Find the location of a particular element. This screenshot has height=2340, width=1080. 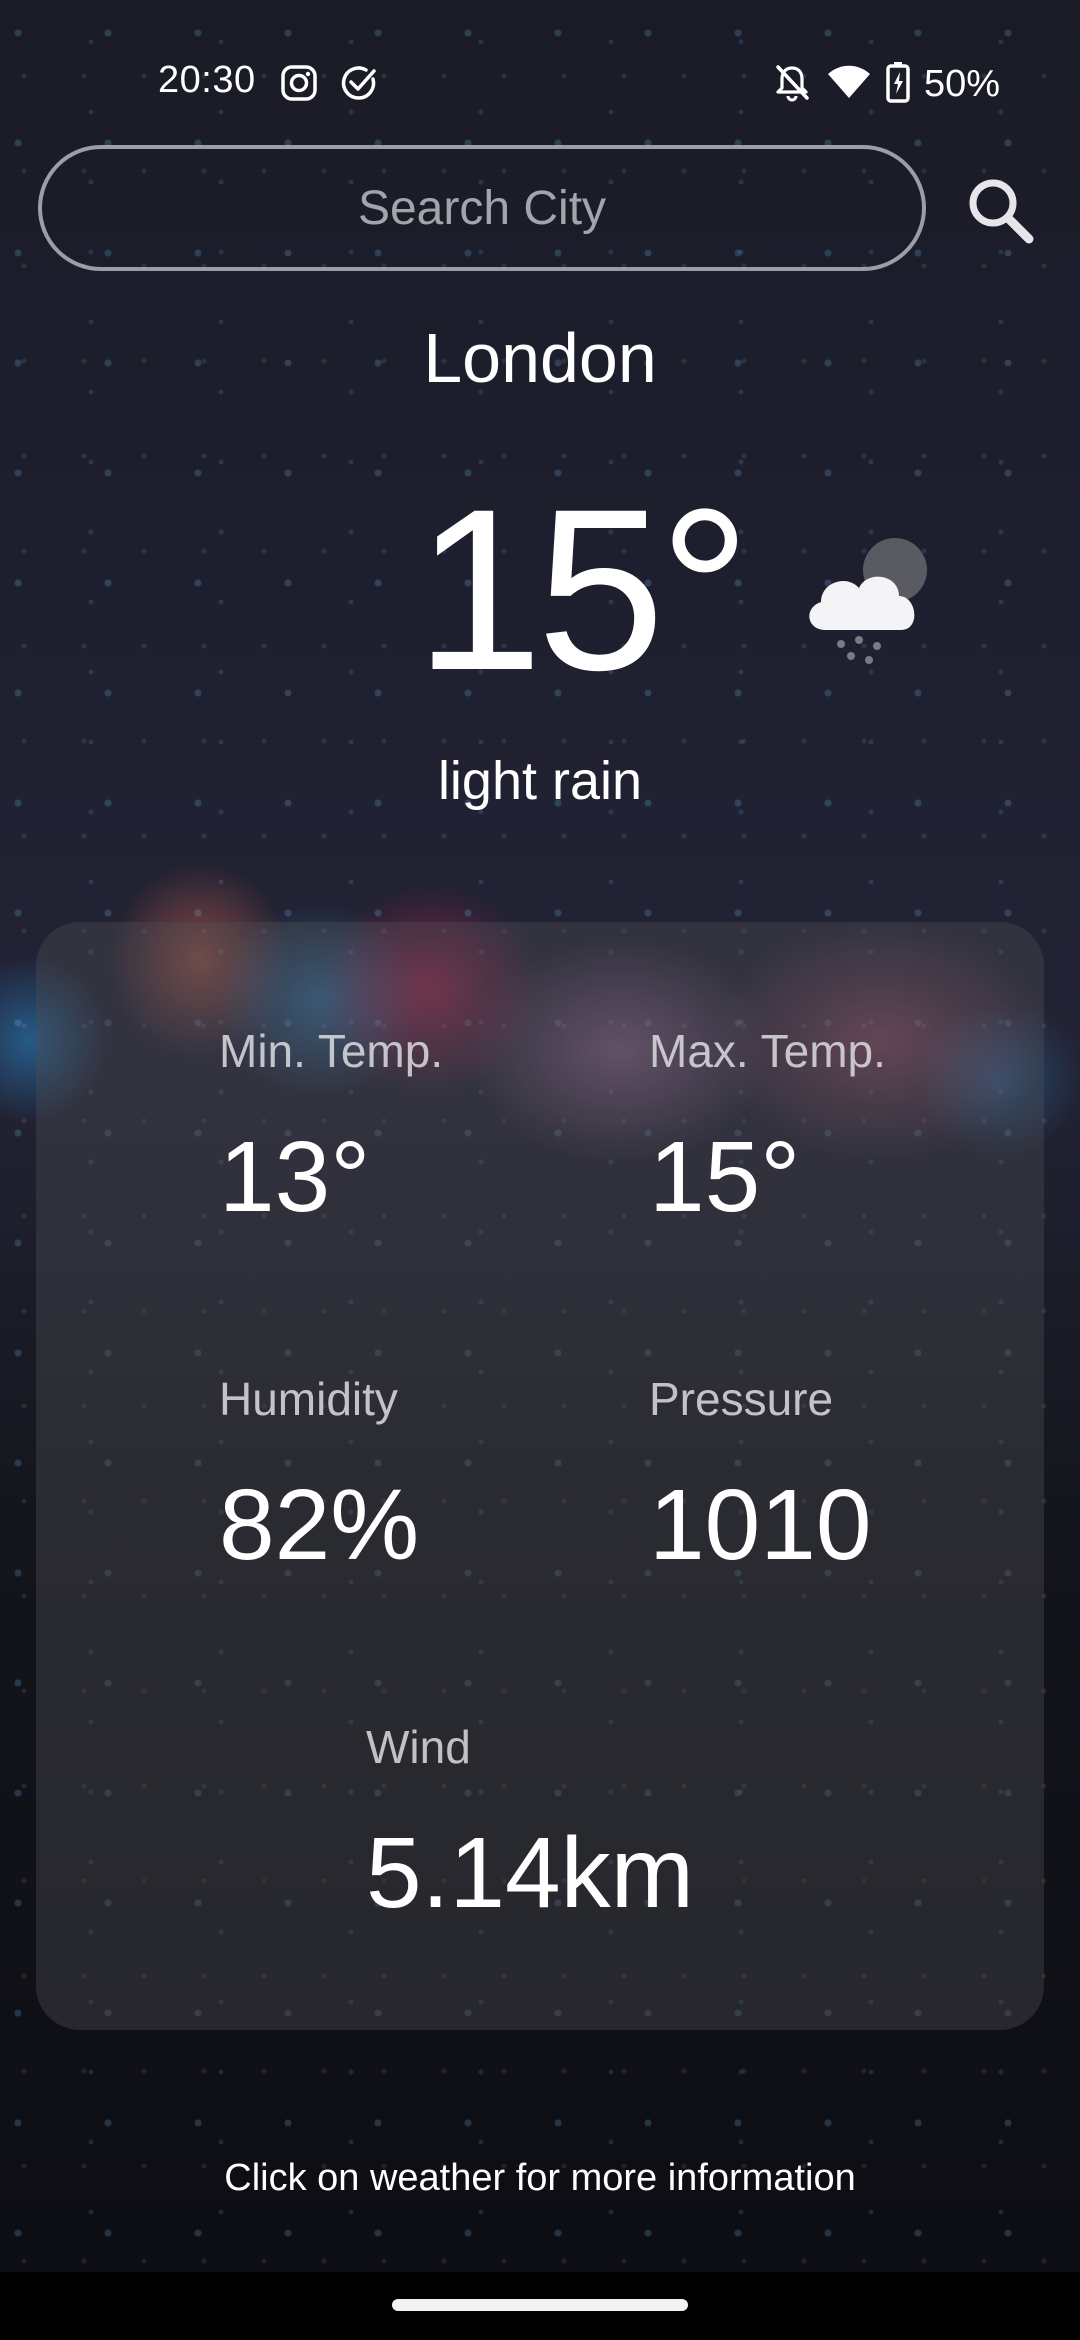

current-temperature: 15° is located at coordinates (583, 590).